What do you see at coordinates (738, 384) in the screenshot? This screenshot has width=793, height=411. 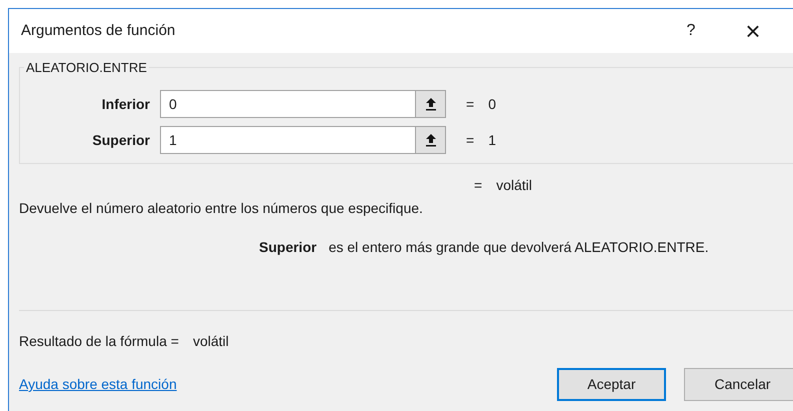 I see `dialog-button: Cancelar` at bounding box center [738, 384].